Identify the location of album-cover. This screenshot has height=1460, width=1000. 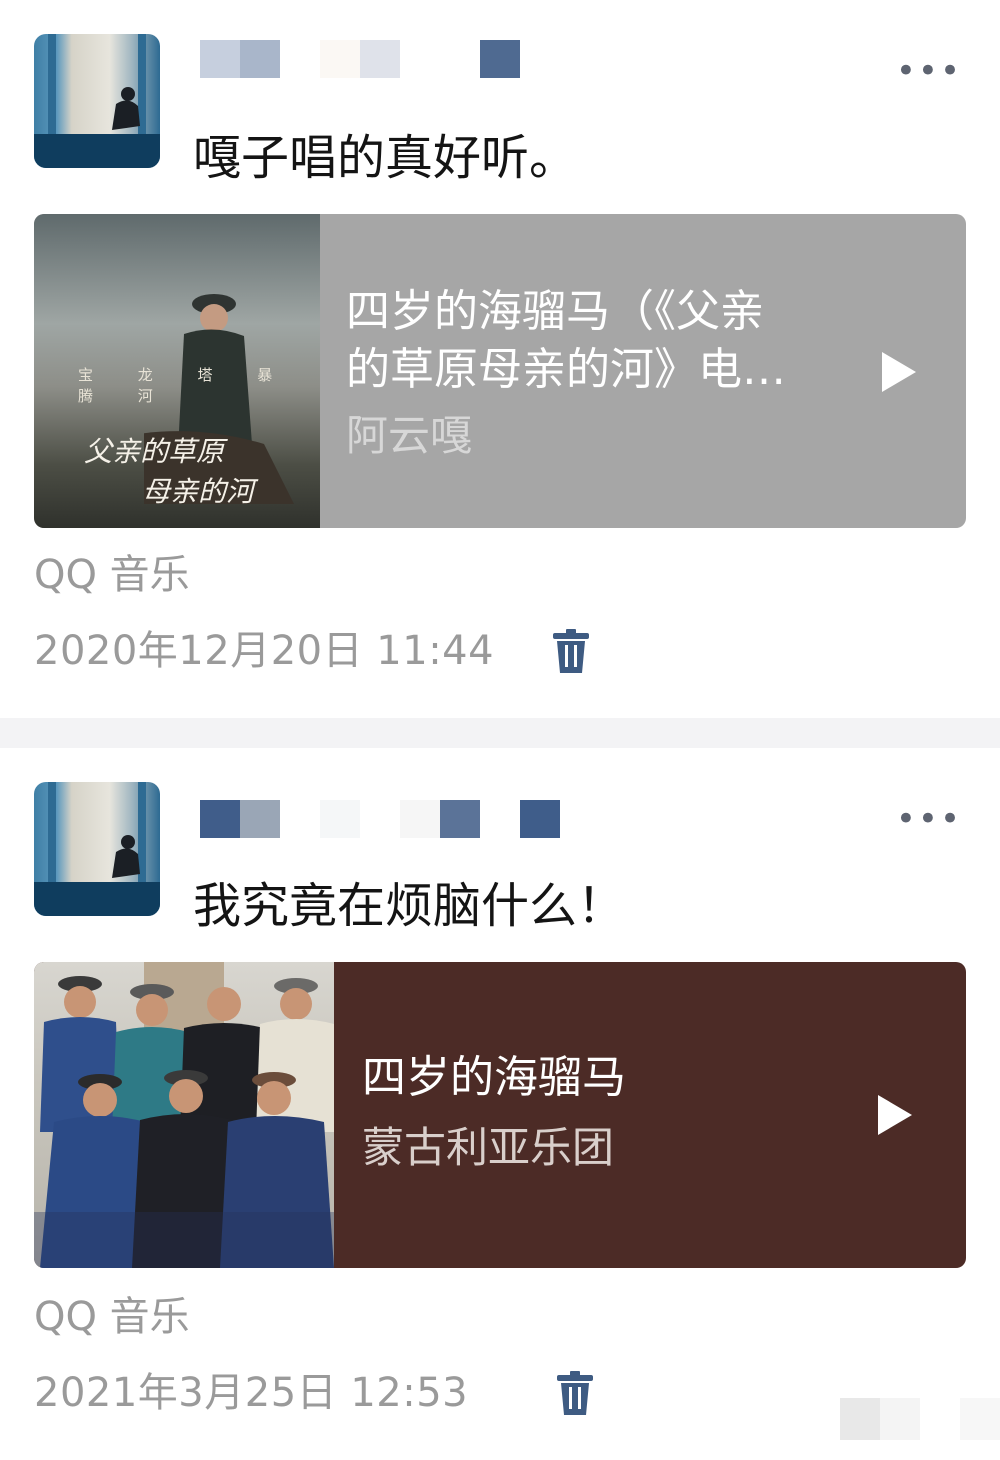
(184, 1115).